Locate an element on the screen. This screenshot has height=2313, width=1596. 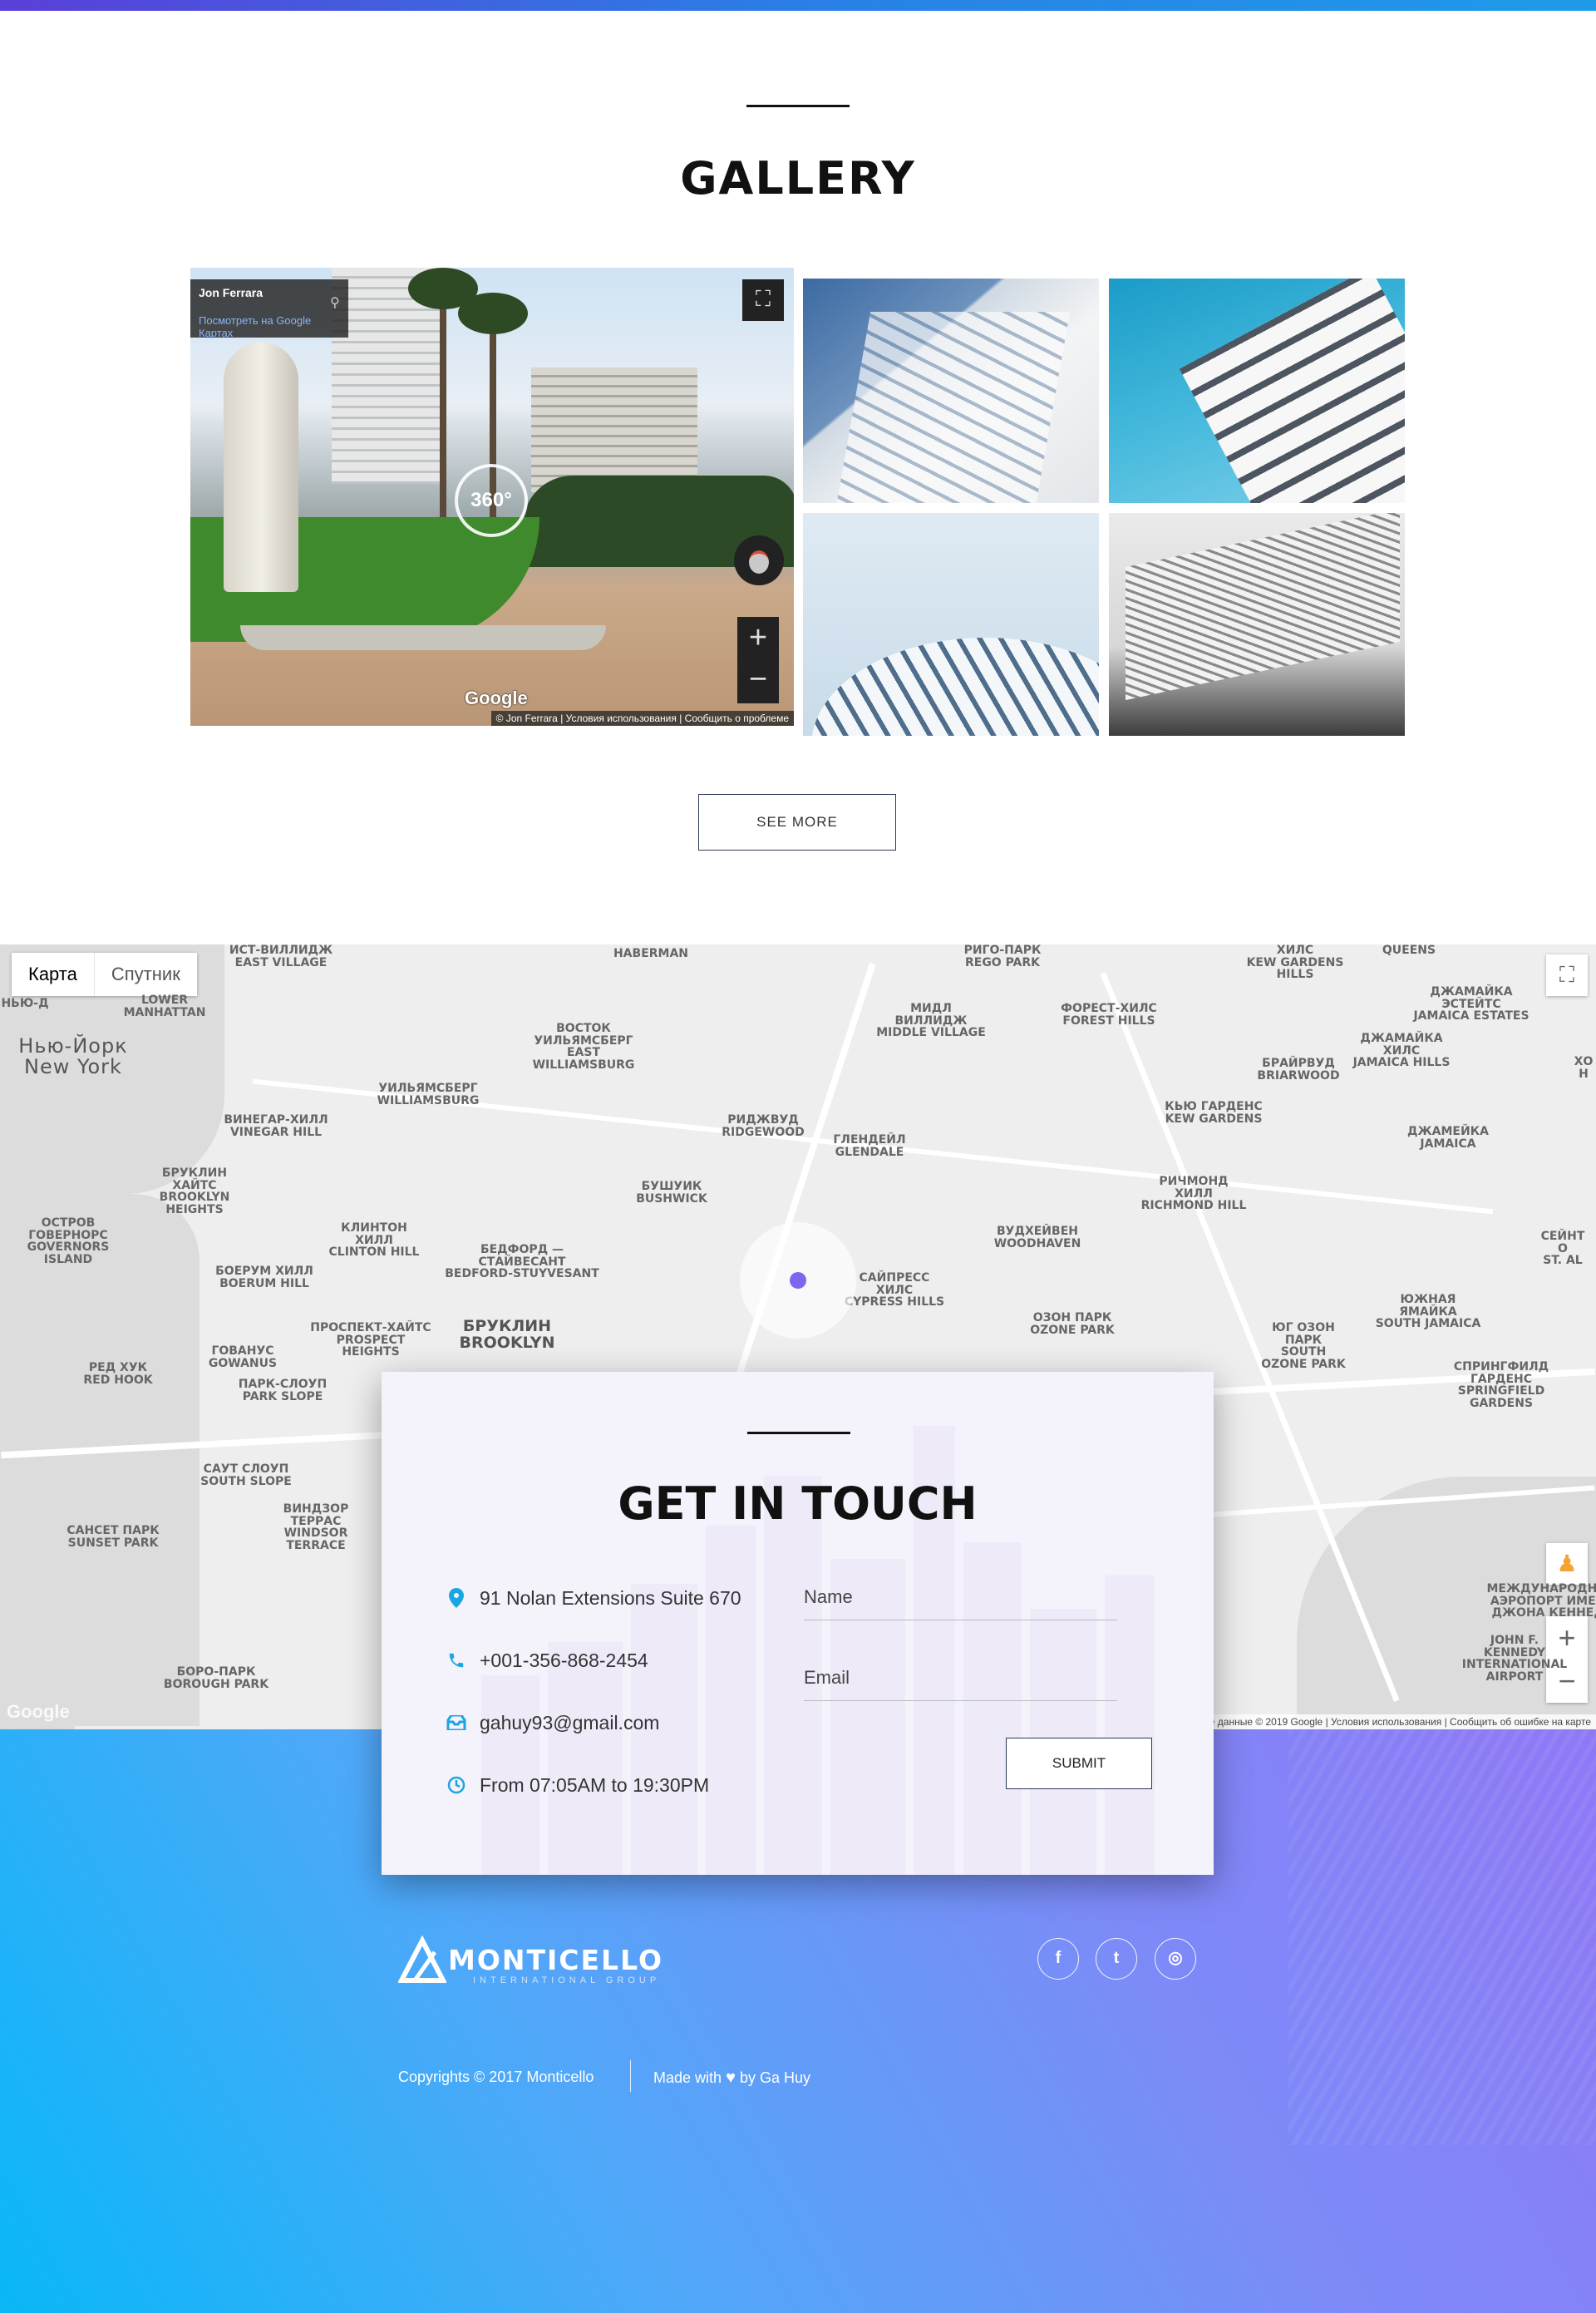
map-label: ГОВАНУС GOWANUS is located at coordinates (243, 1357).